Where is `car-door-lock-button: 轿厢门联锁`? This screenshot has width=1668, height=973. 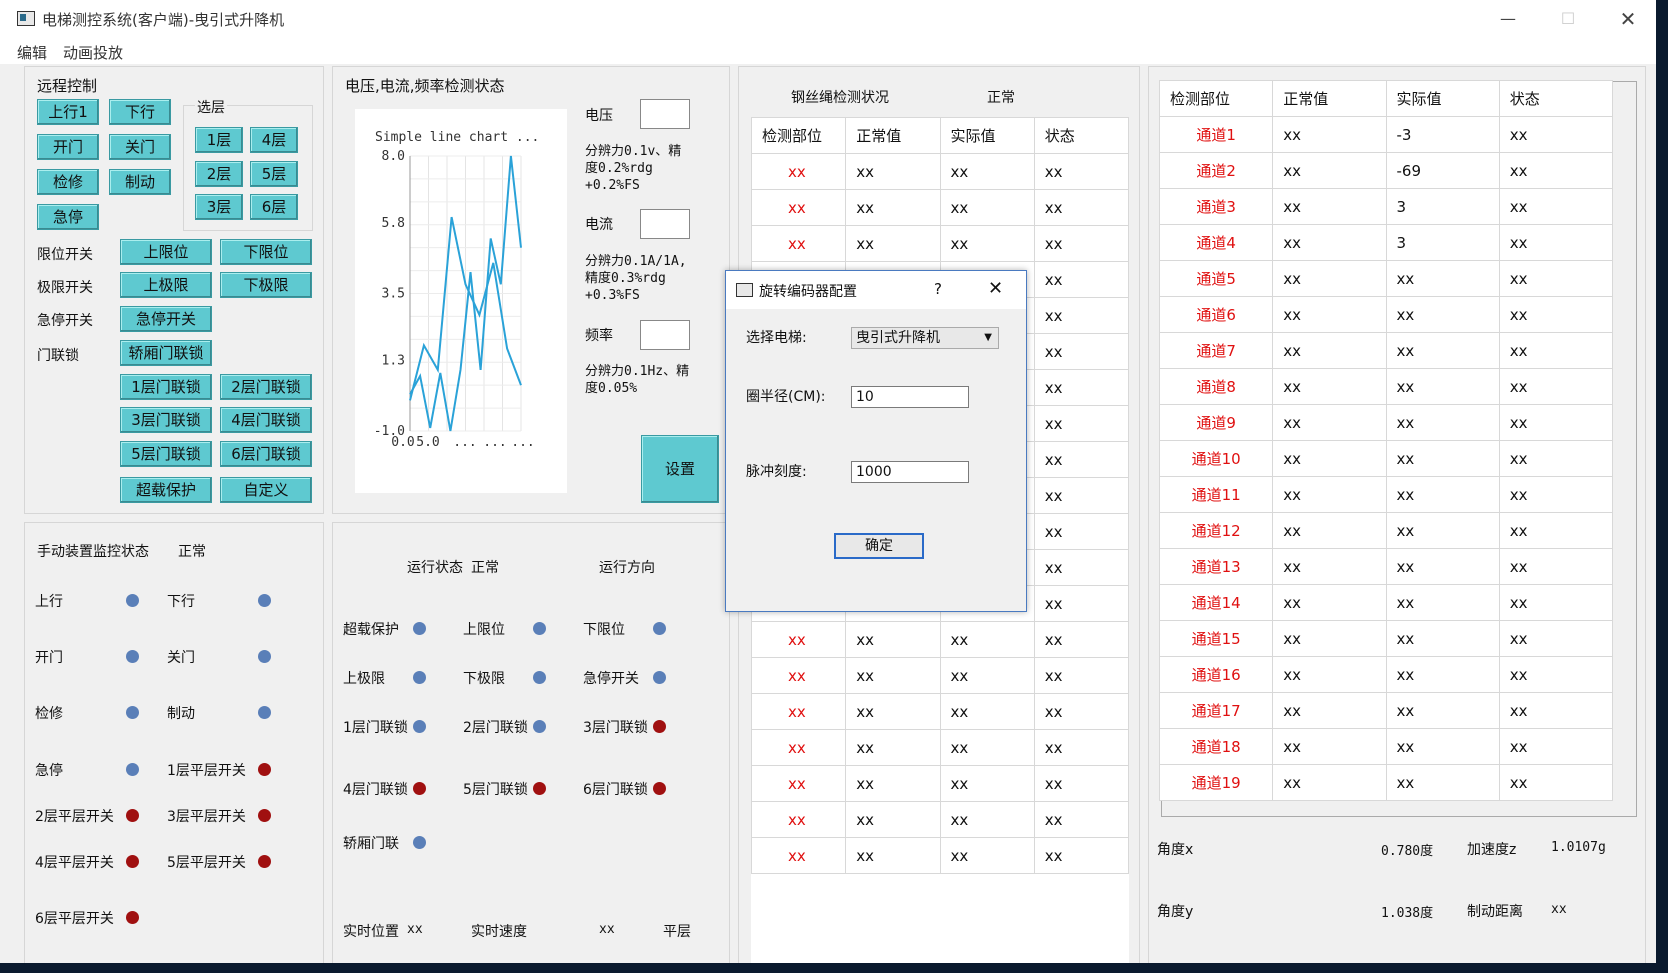
car-door-lock-button: 轿厢门联锁 is located at coordinates (166, 353).